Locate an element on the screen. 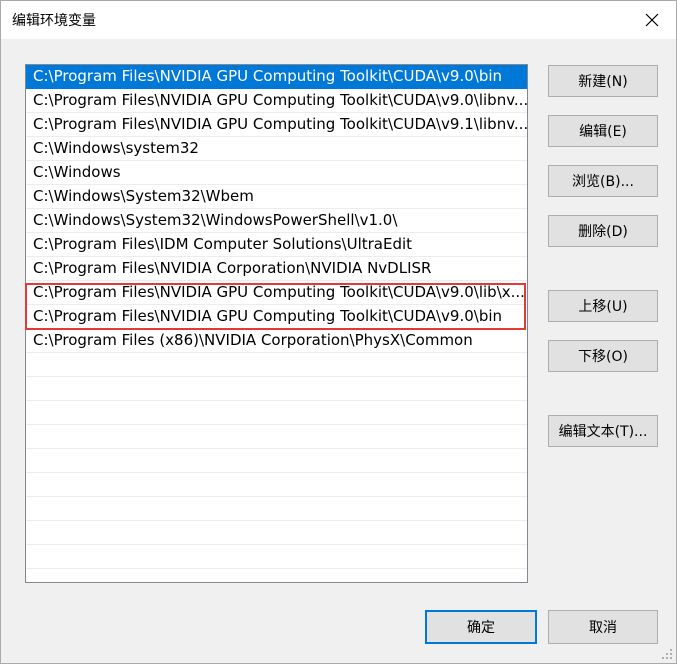 The image size is (677, 664). ok-button: 确定 is located at coordinates (481, 627).